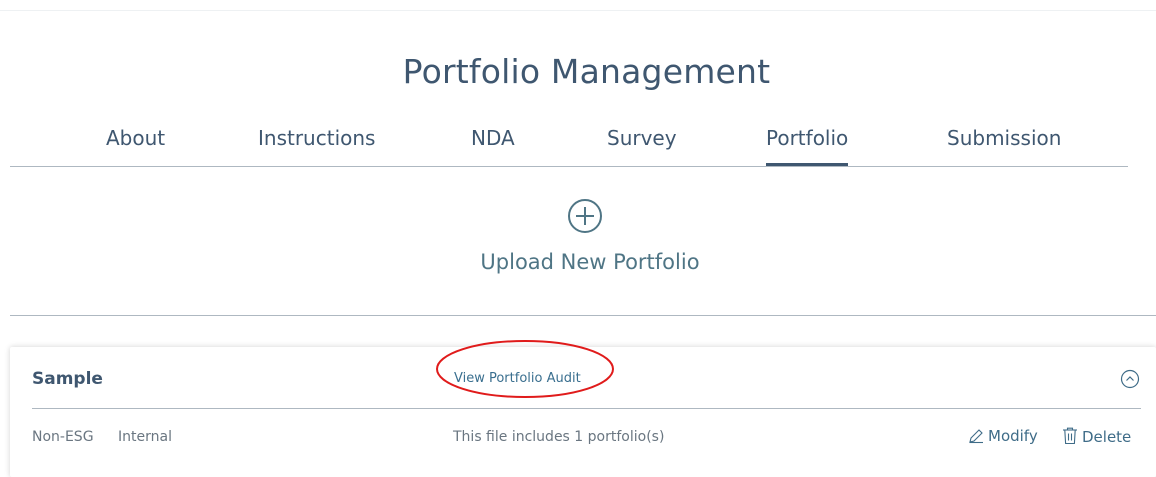 The width and height of the screenshot is (1156, 477). I want to click on tab-label: Portfolio, so click(807, 138).